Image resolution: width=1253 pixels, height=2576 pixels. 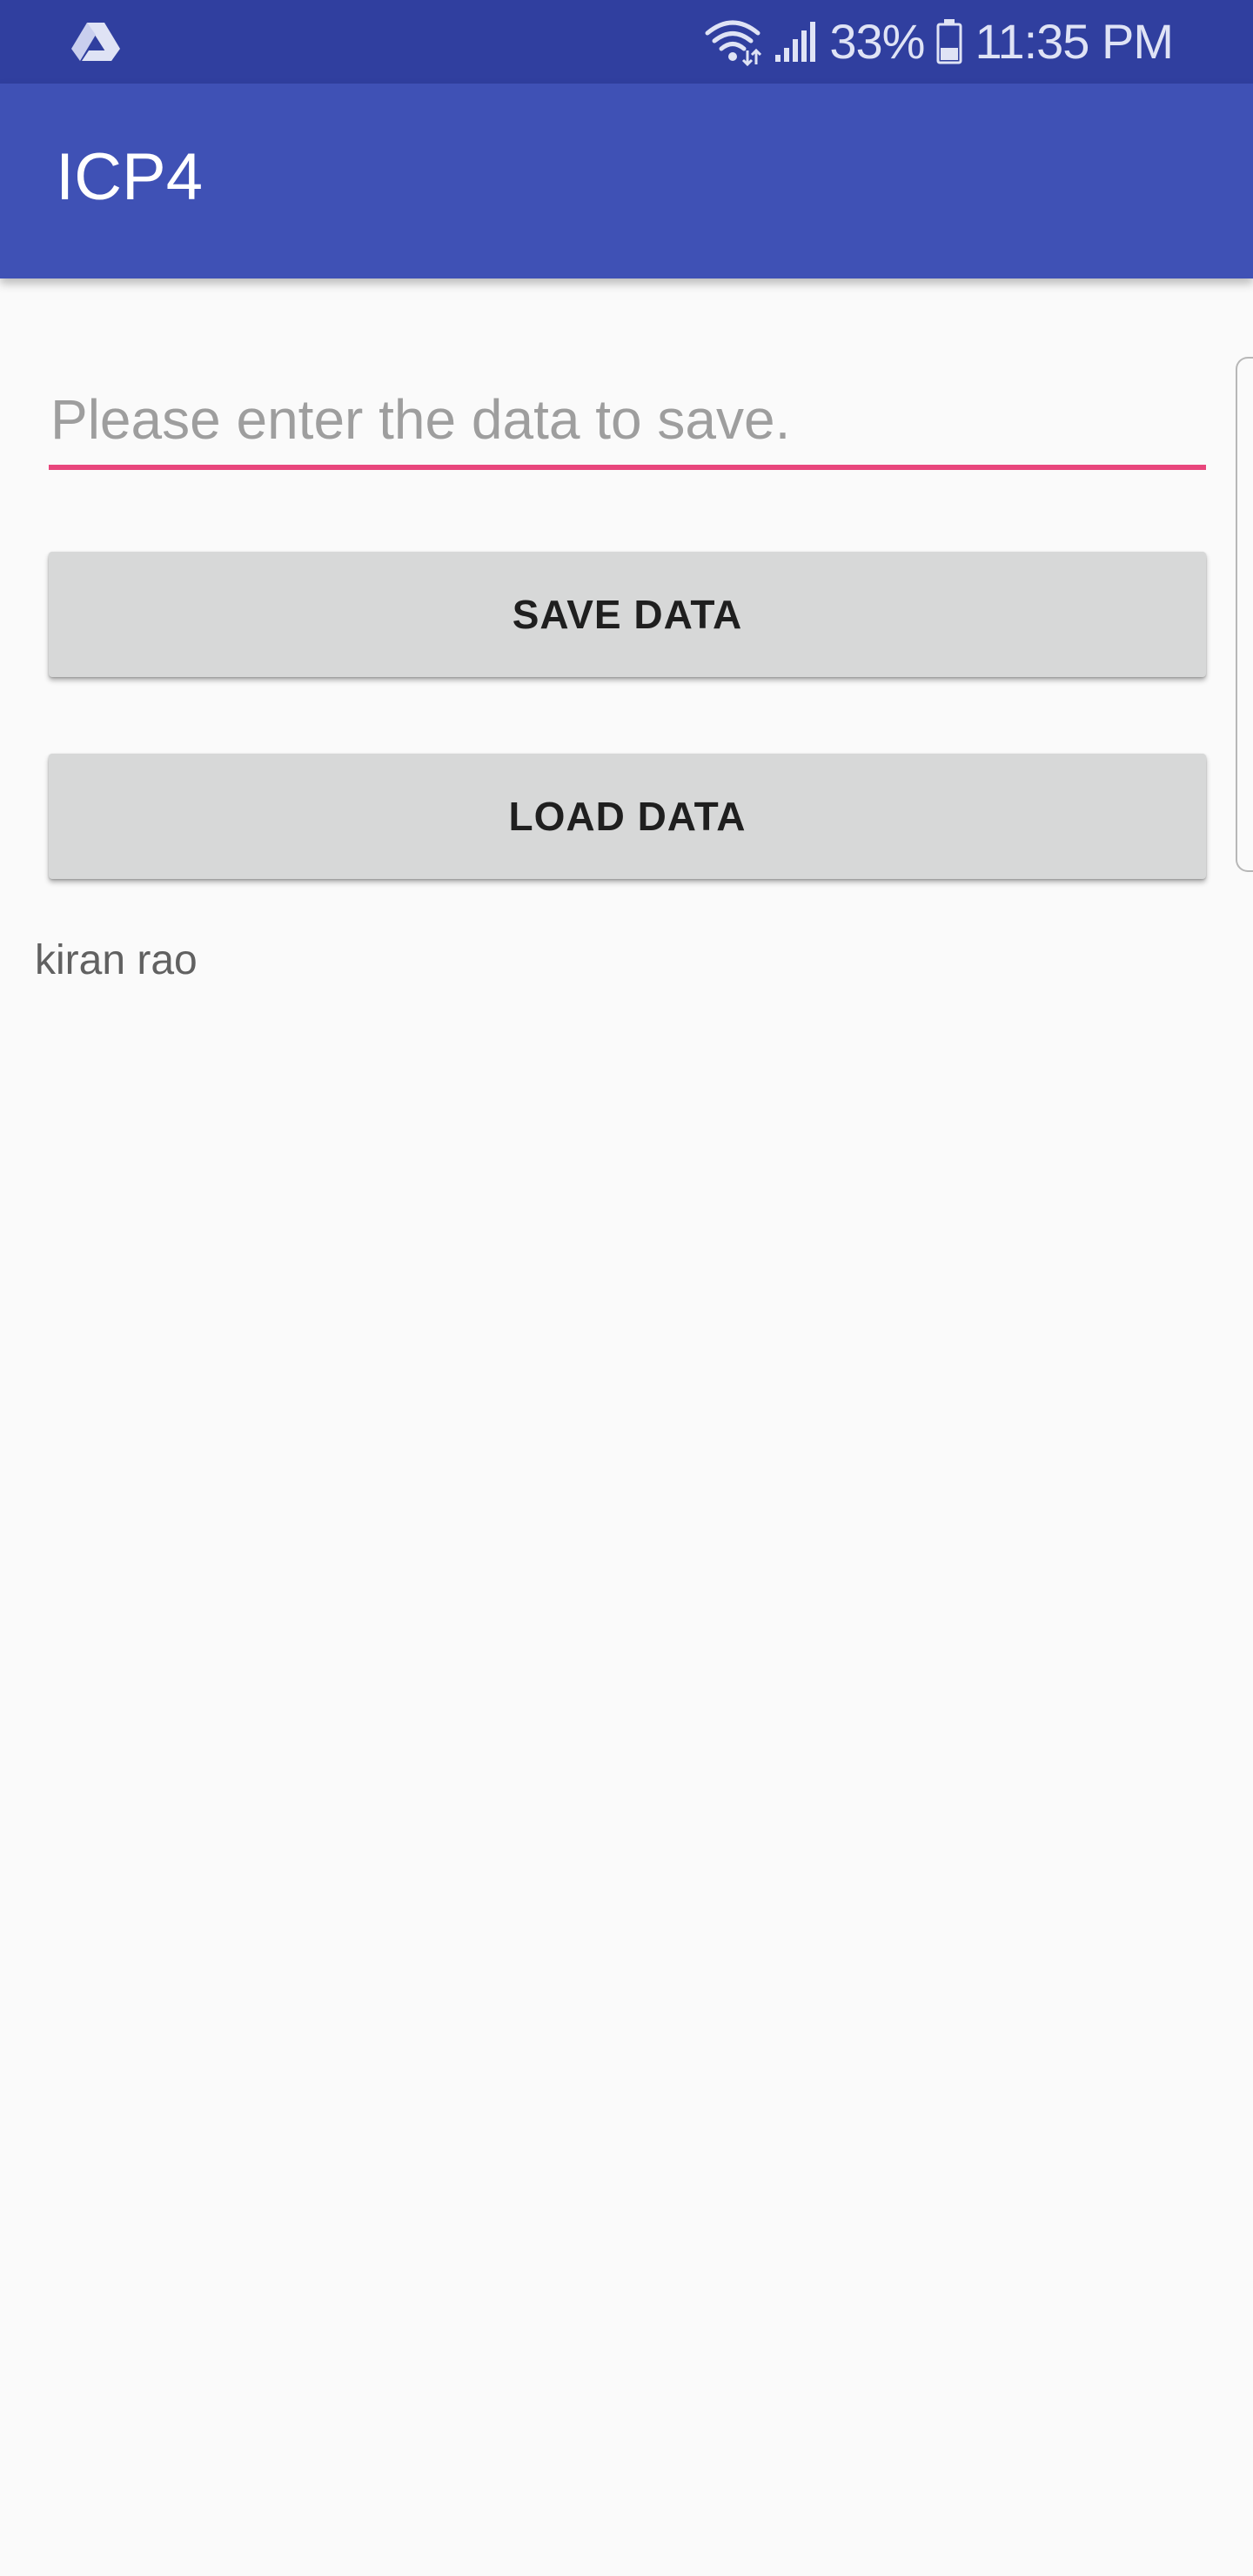 What do you see at coordinates (116, 960) in the screenshot?
I see `loaded-data-text: kiran rao` at bounding box center [116, 960].